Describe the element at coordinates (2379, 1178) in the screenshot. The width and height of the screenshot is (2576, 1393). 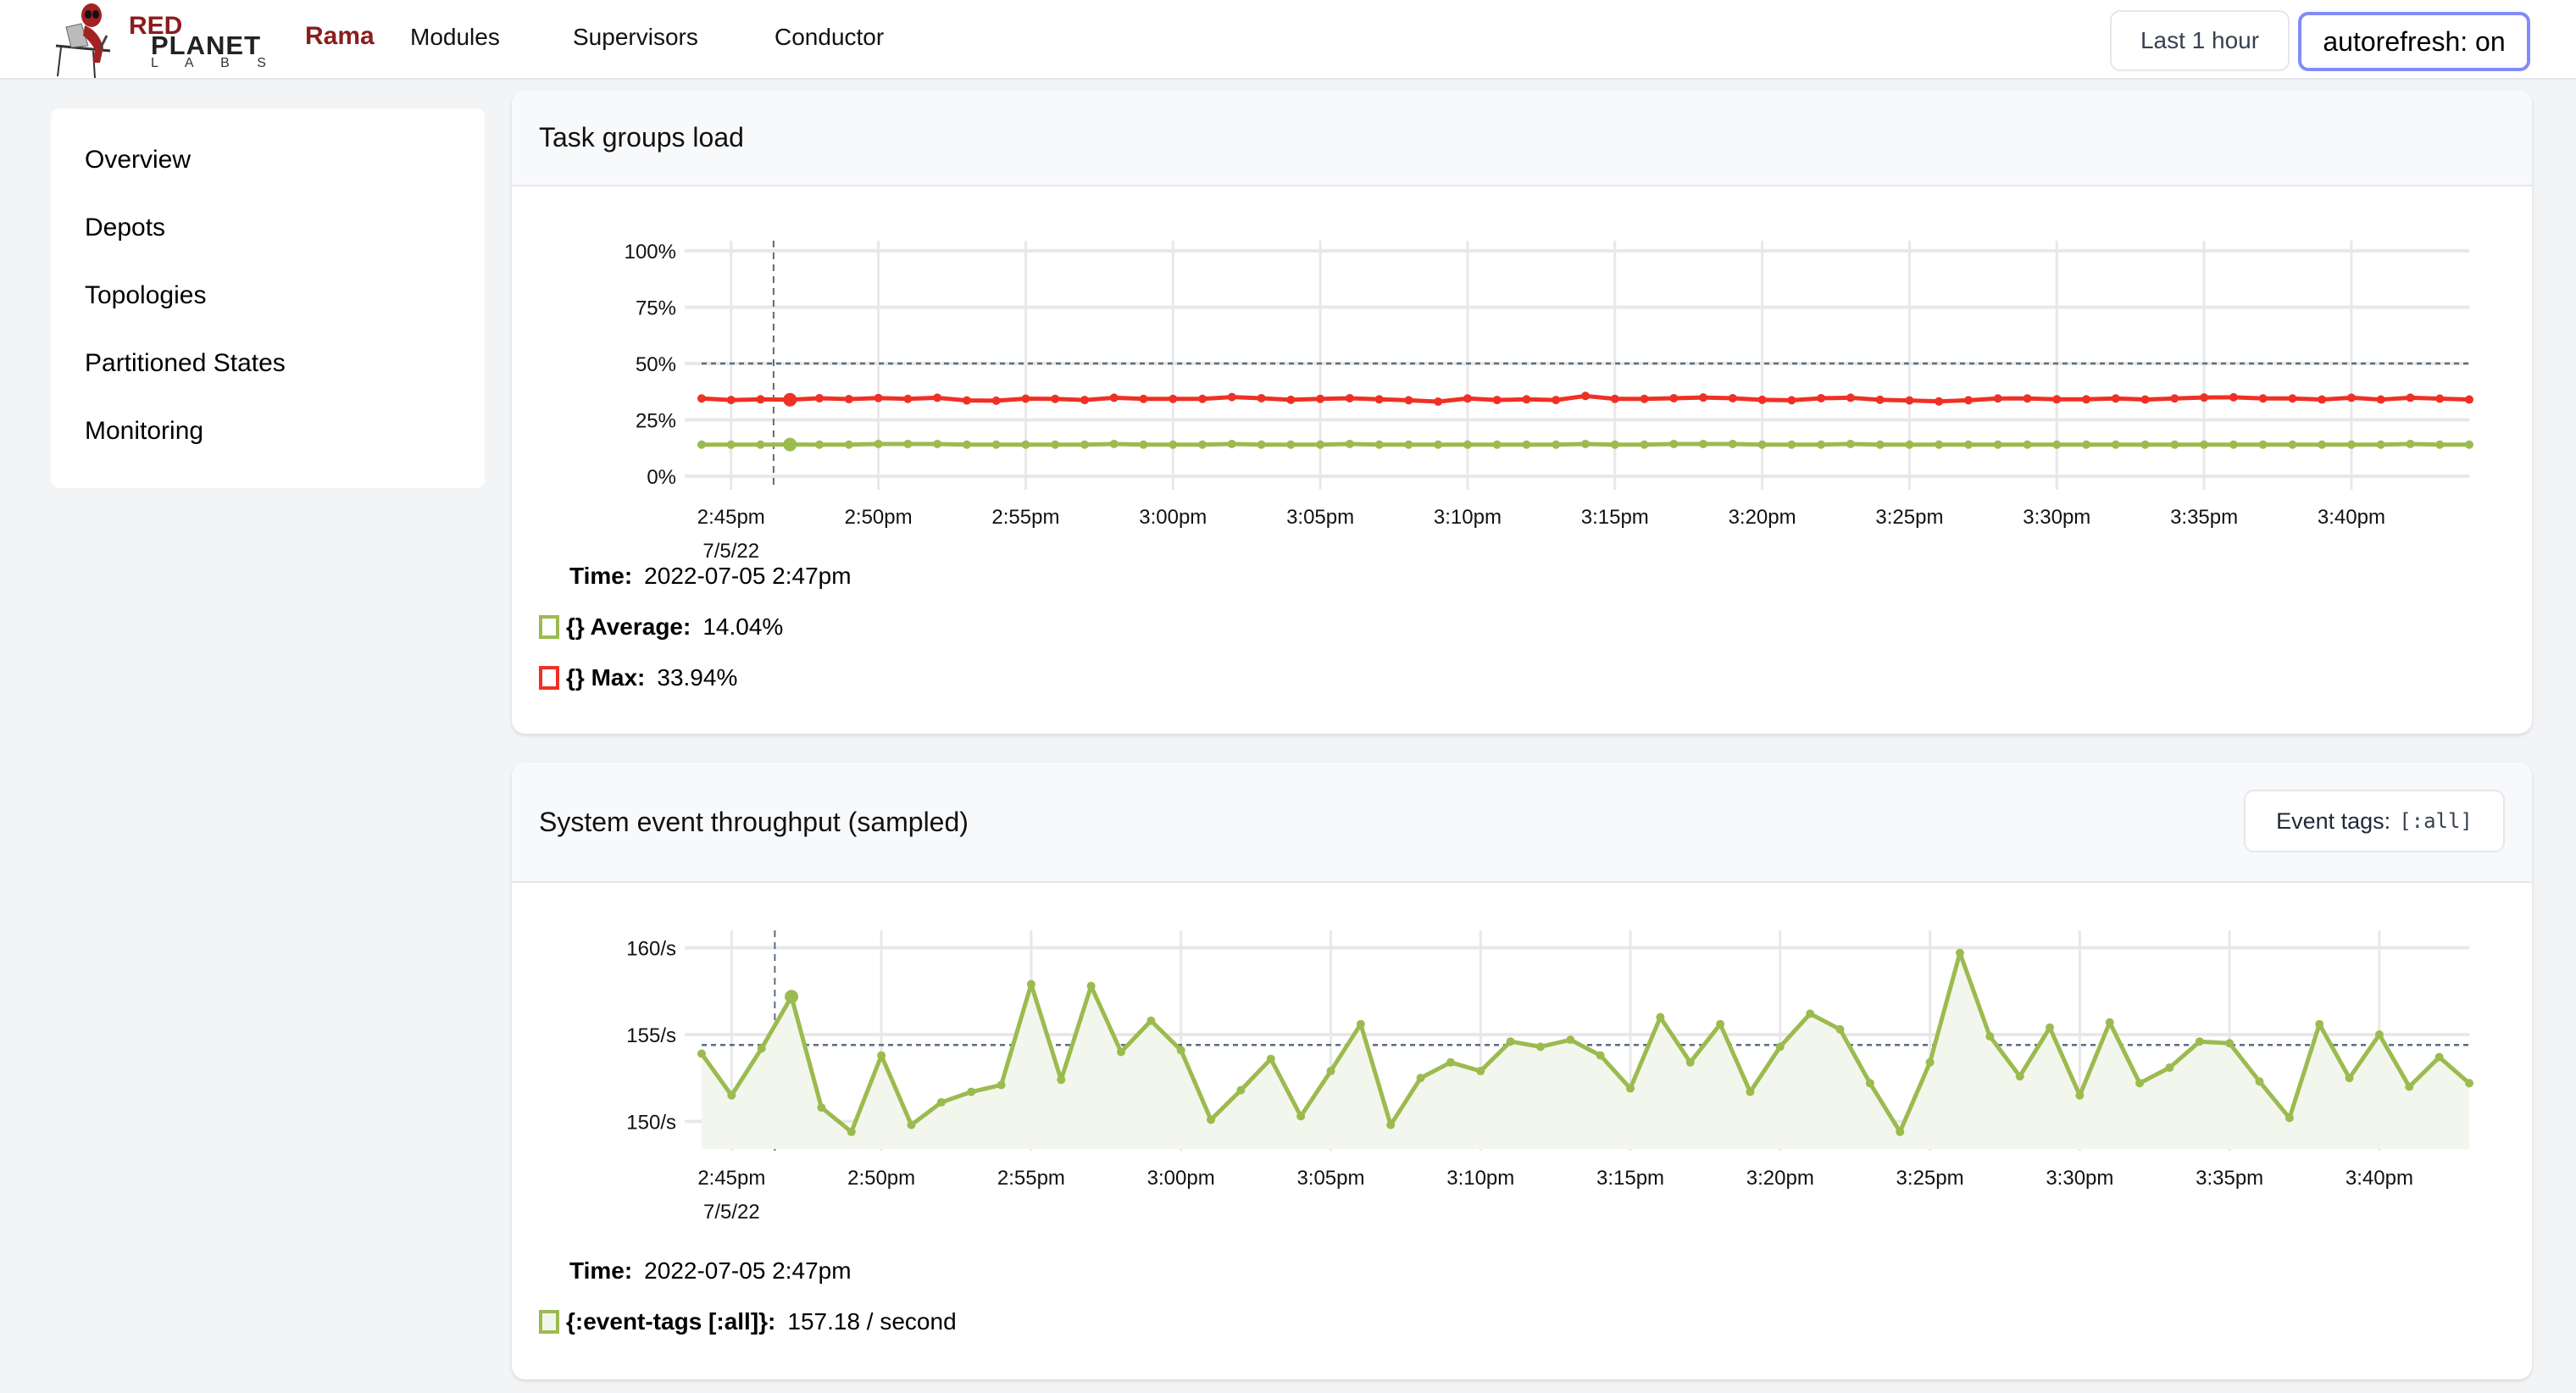
I see `x-tick-label: 3:40pm` at that location.